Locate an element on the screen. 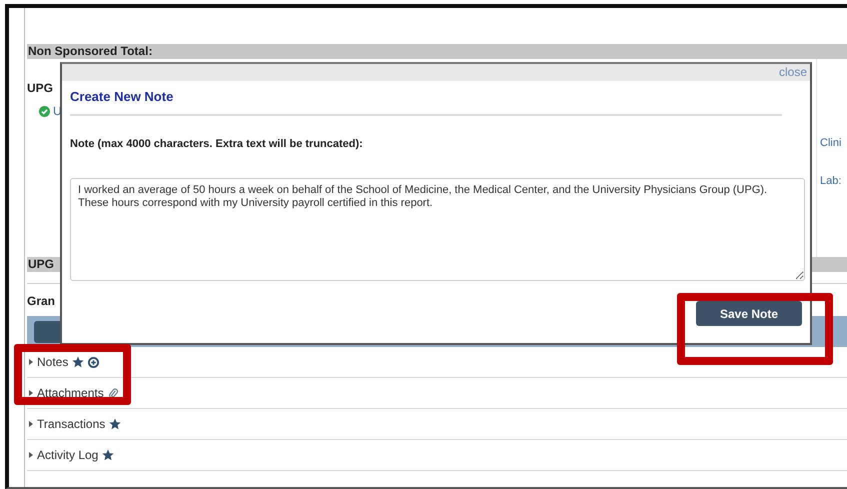 This screenshot has width=847, height=489. plus-circle-icon is located at coordinates (94, 362).